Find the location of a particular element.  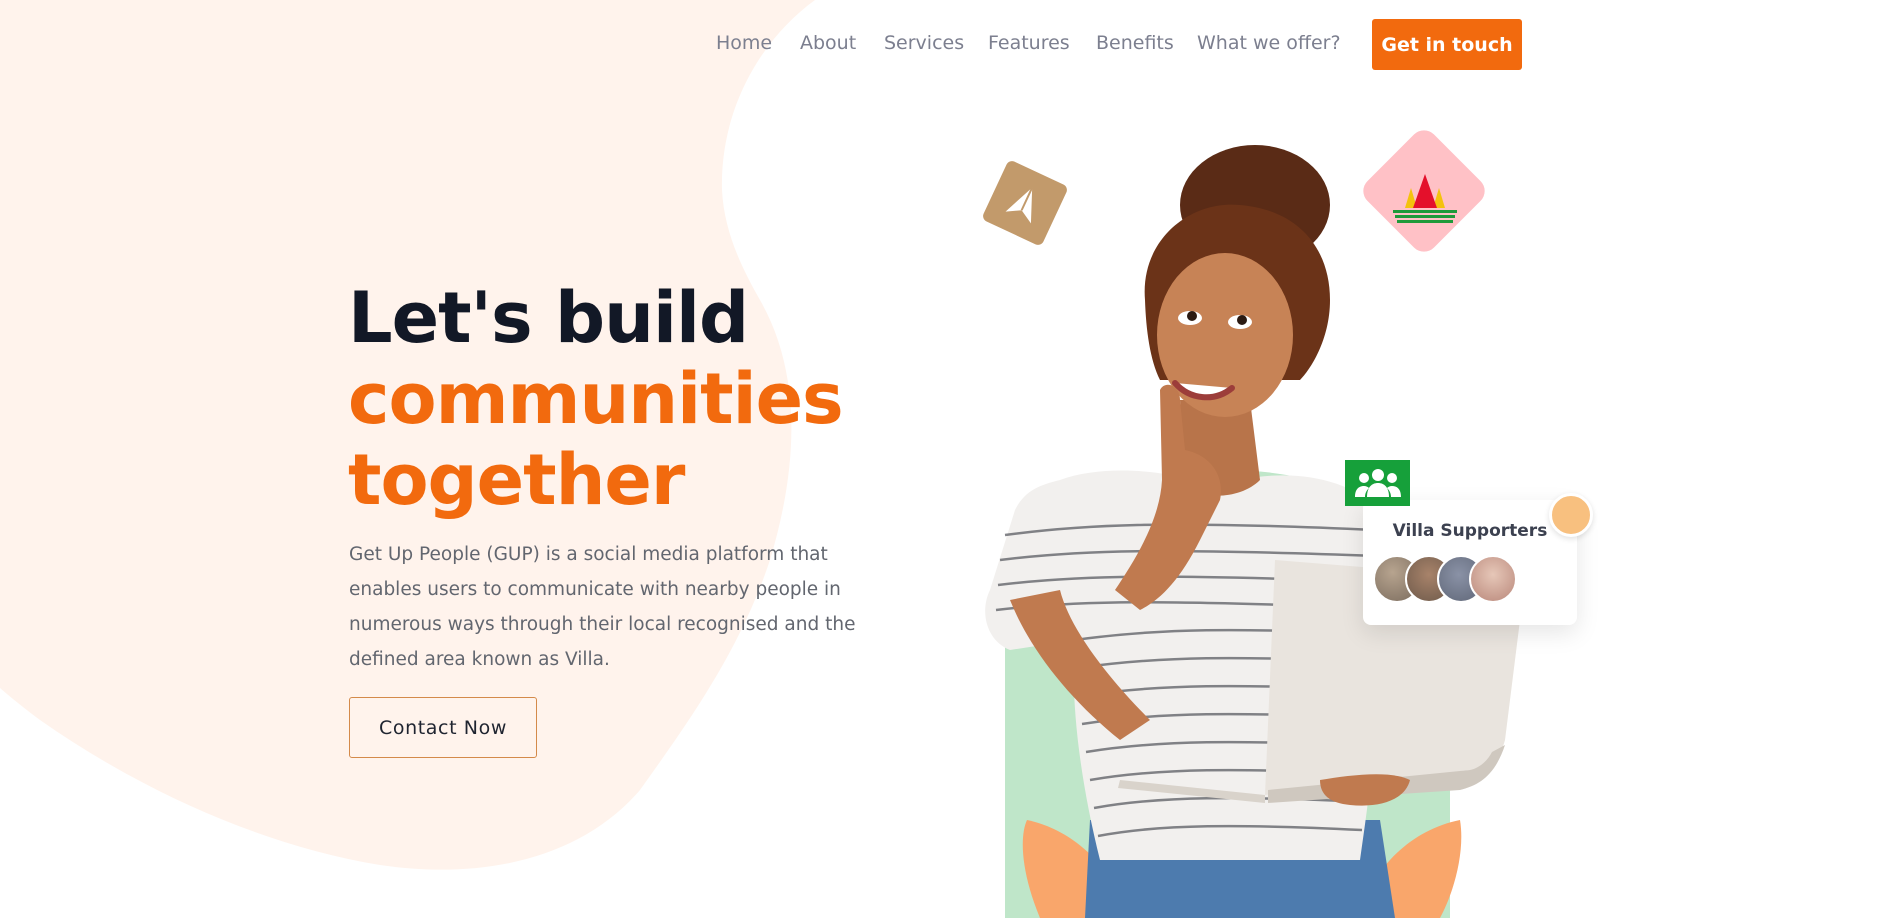

status-dot is located at coordinates (1571, 515).